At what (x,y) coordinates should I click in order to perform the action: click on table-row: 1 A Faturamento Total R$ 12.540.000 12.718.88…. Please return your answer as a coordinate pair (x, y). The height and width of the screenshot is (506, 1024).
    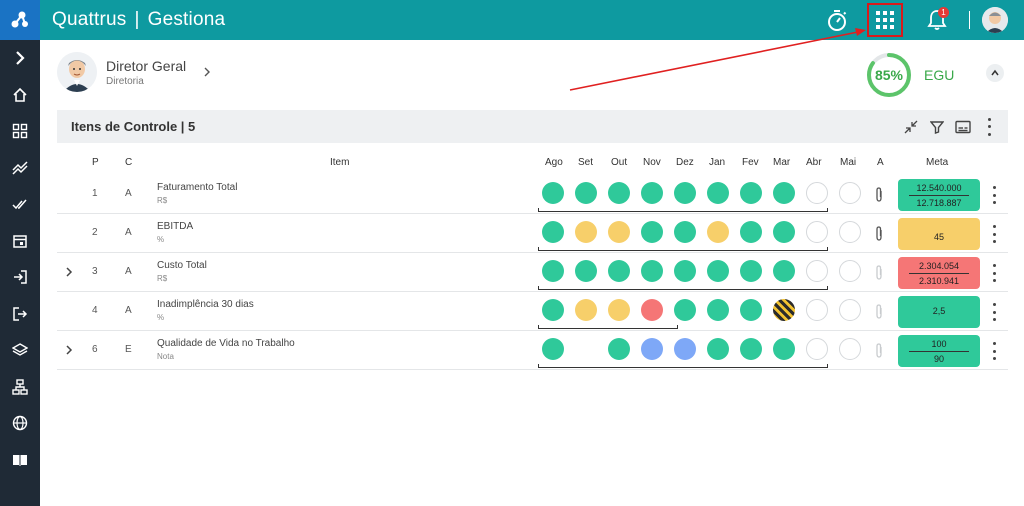
    Looking at the image, I should click on (532, 194).